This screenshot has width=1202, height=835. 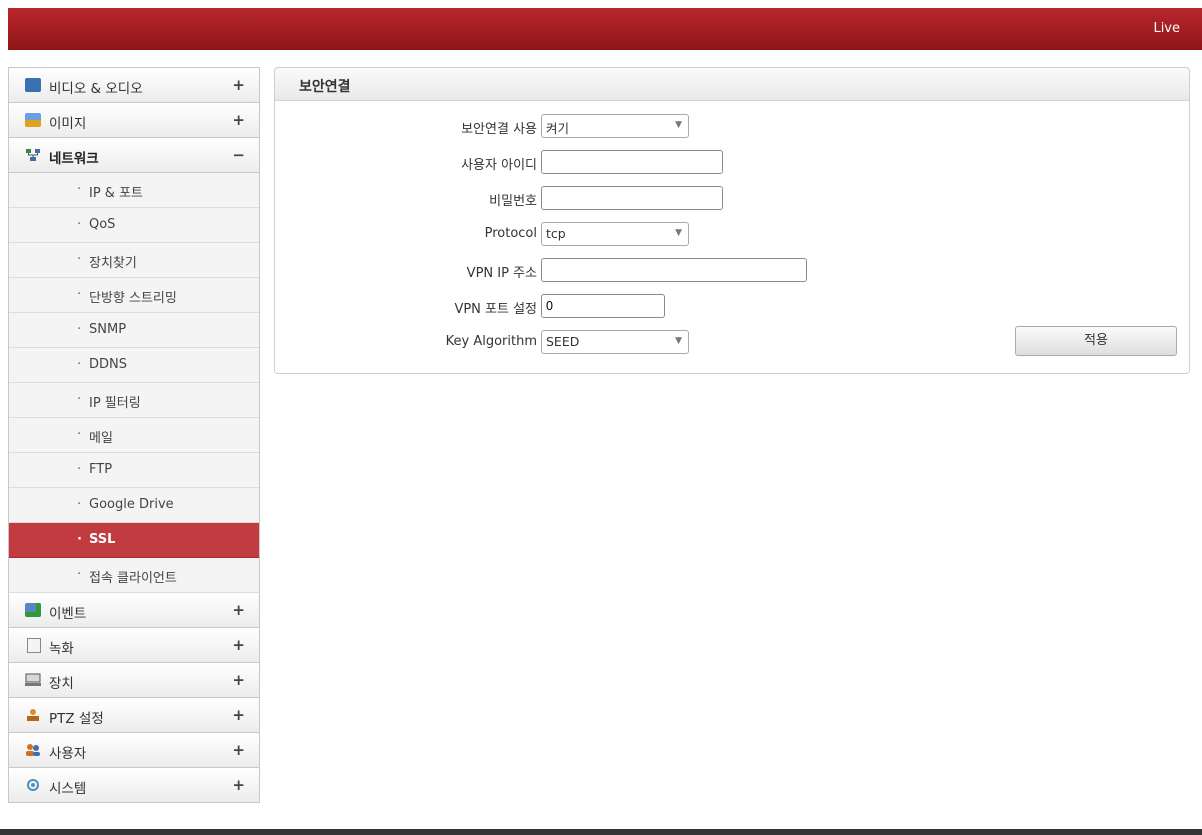 What do you see at coordinates (501, 273) in the screenshot?
I see `vpn-ip-label: VPN IP 주소` at bounding box center [501, 273].